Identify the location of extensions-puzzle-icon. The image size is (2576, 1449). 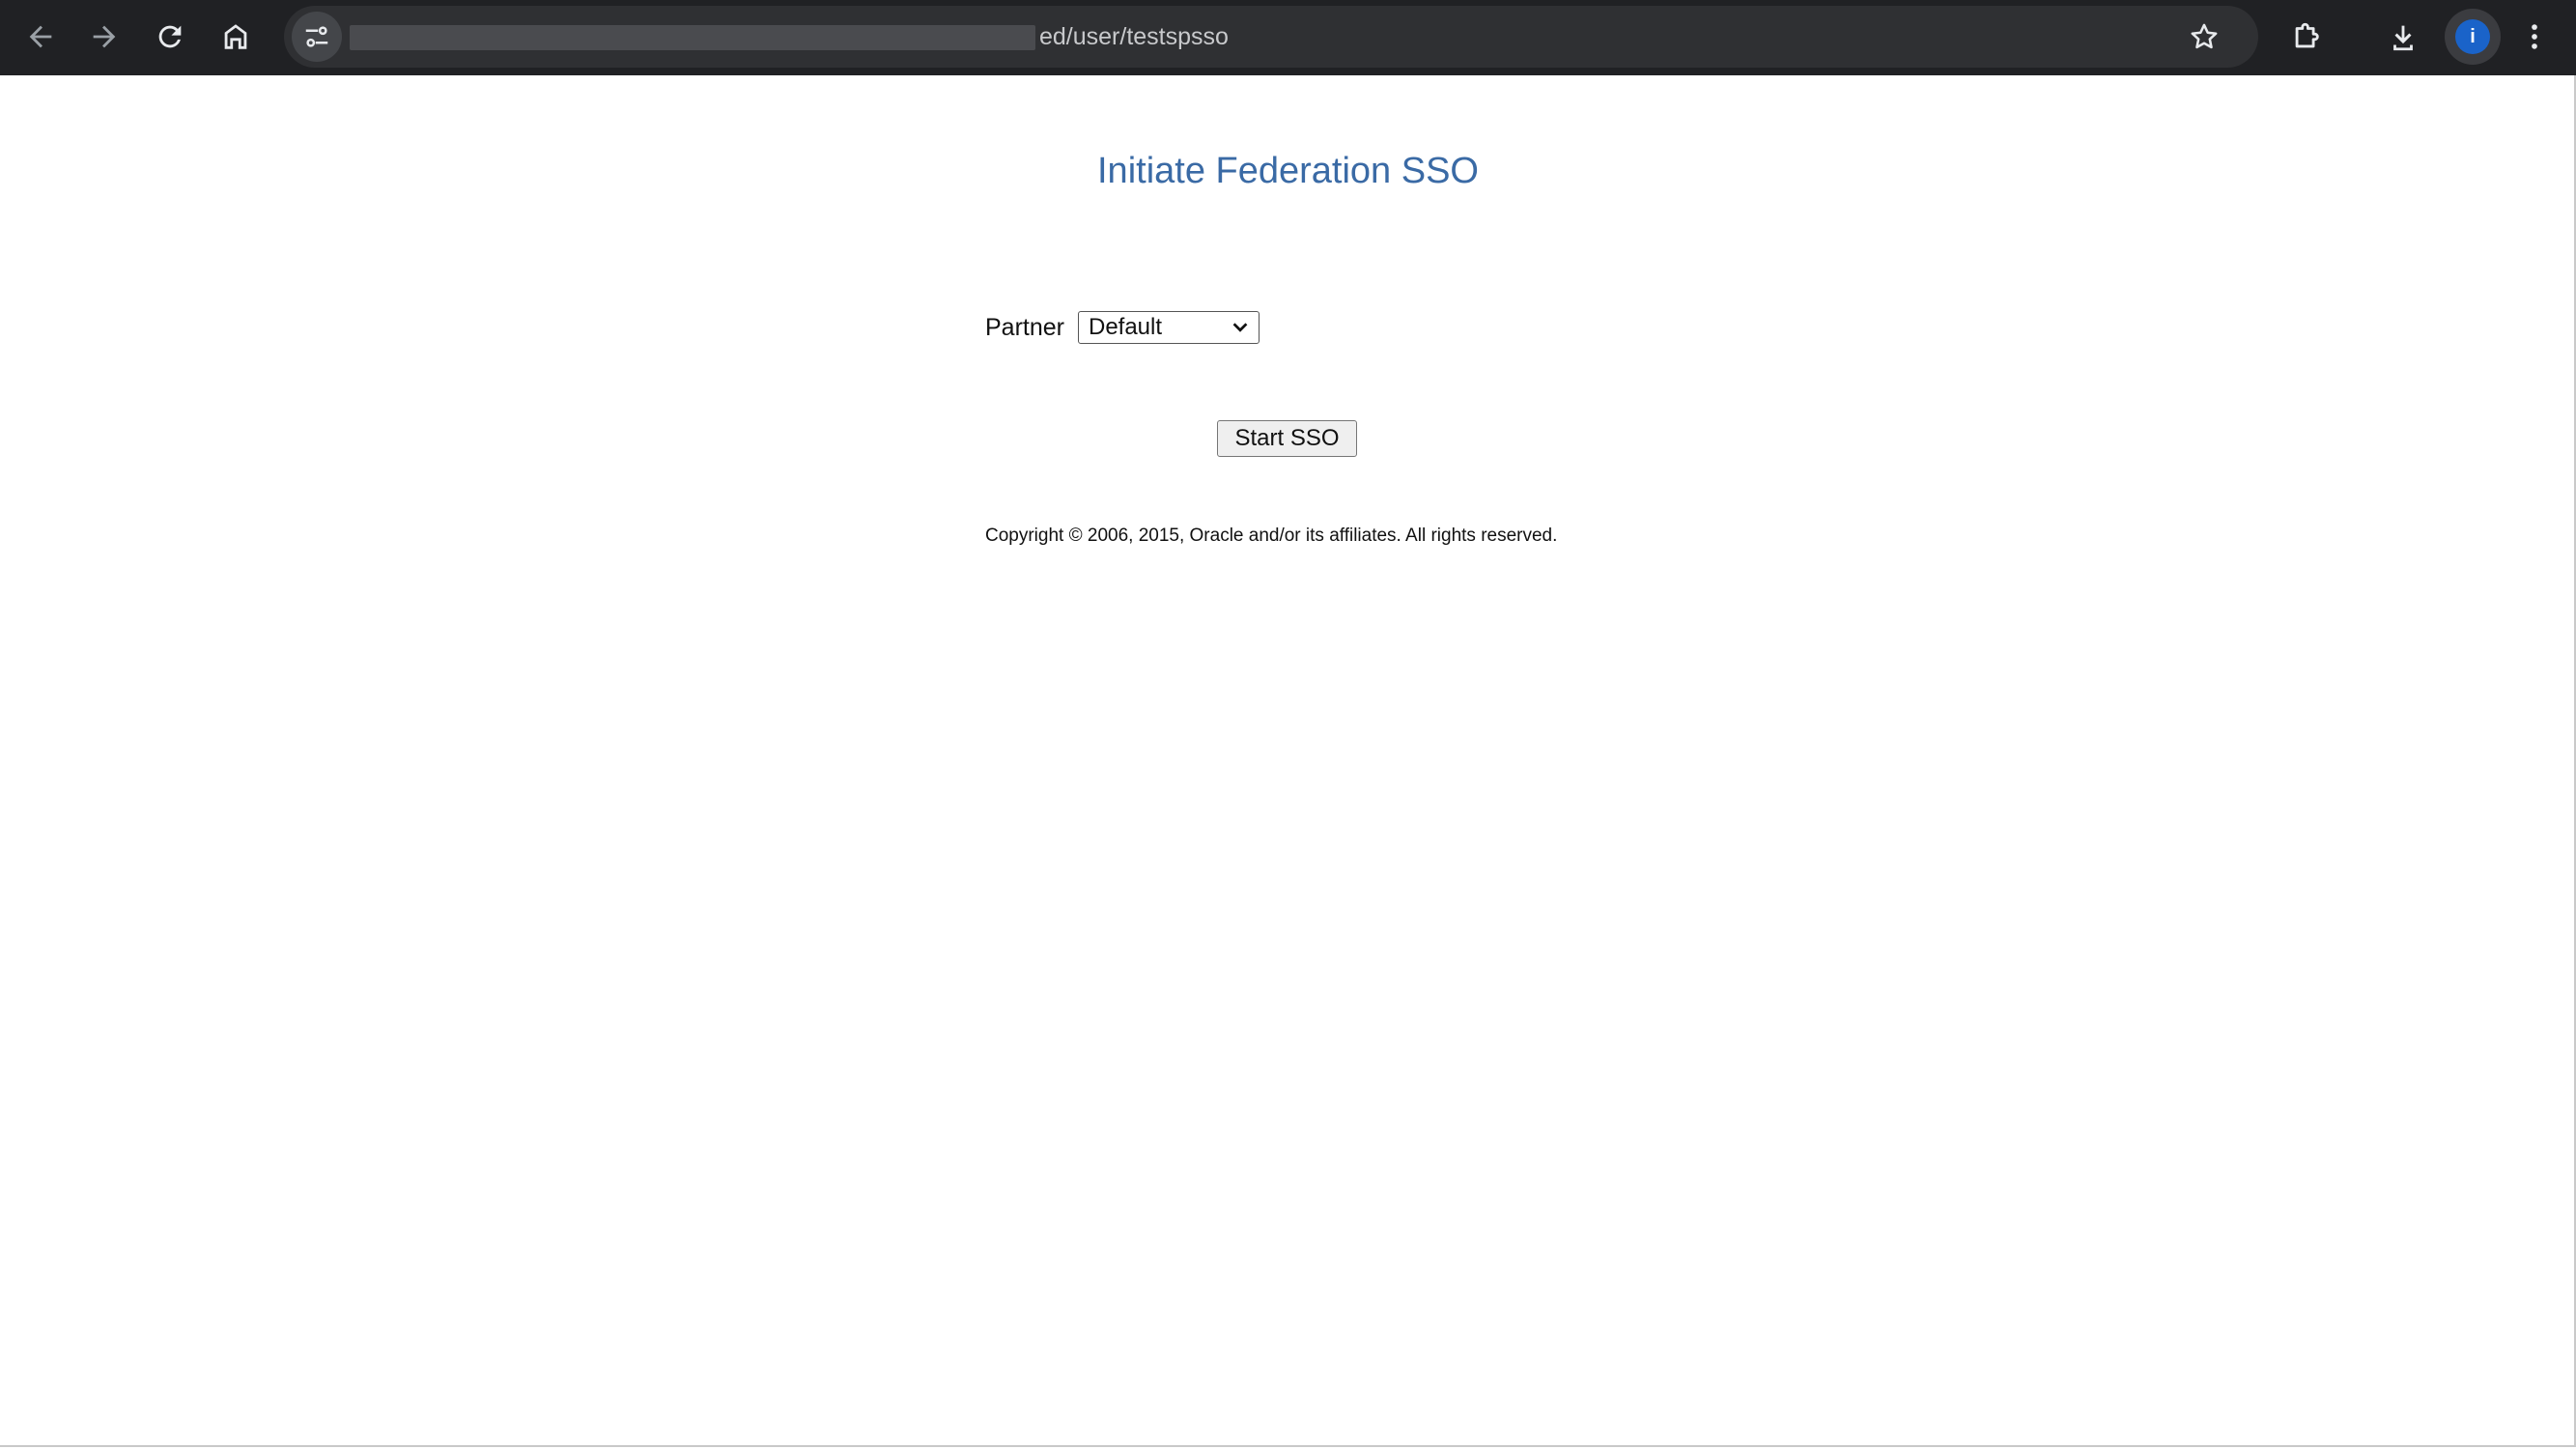
(2307, 35).